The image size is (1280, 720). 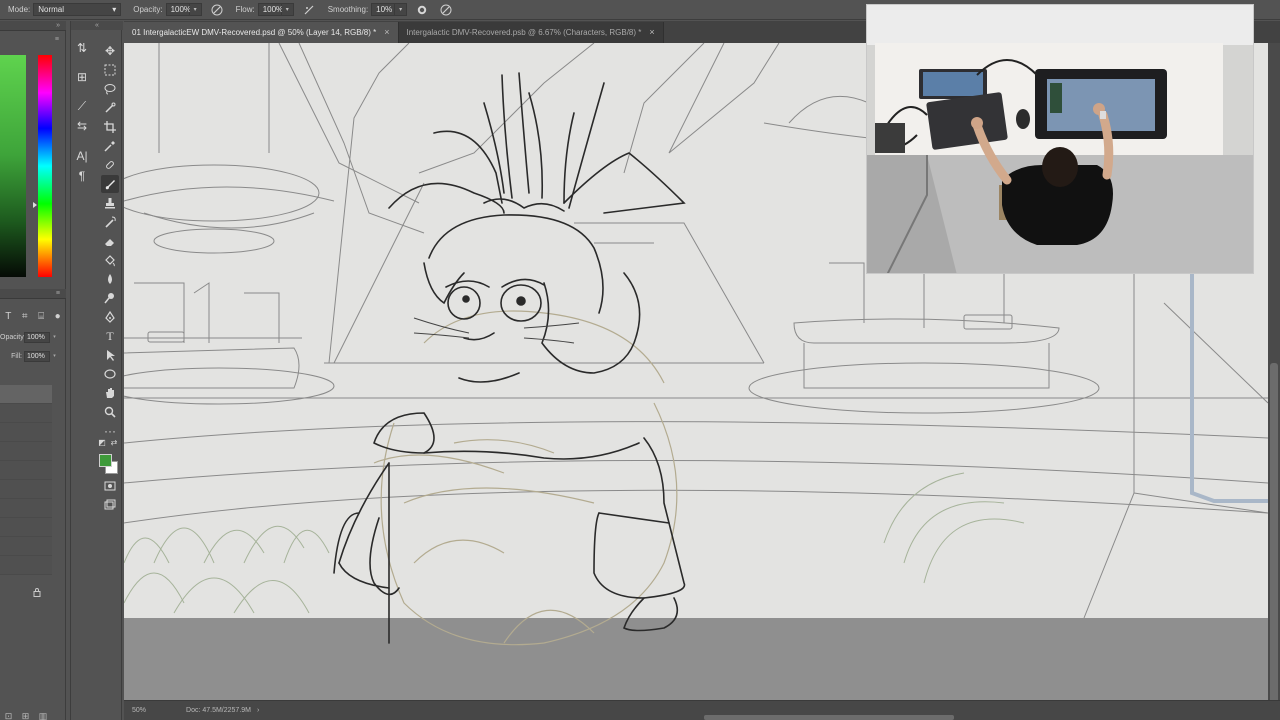 I want to click on flow-label: Flow:, so click(x=245, y=9).